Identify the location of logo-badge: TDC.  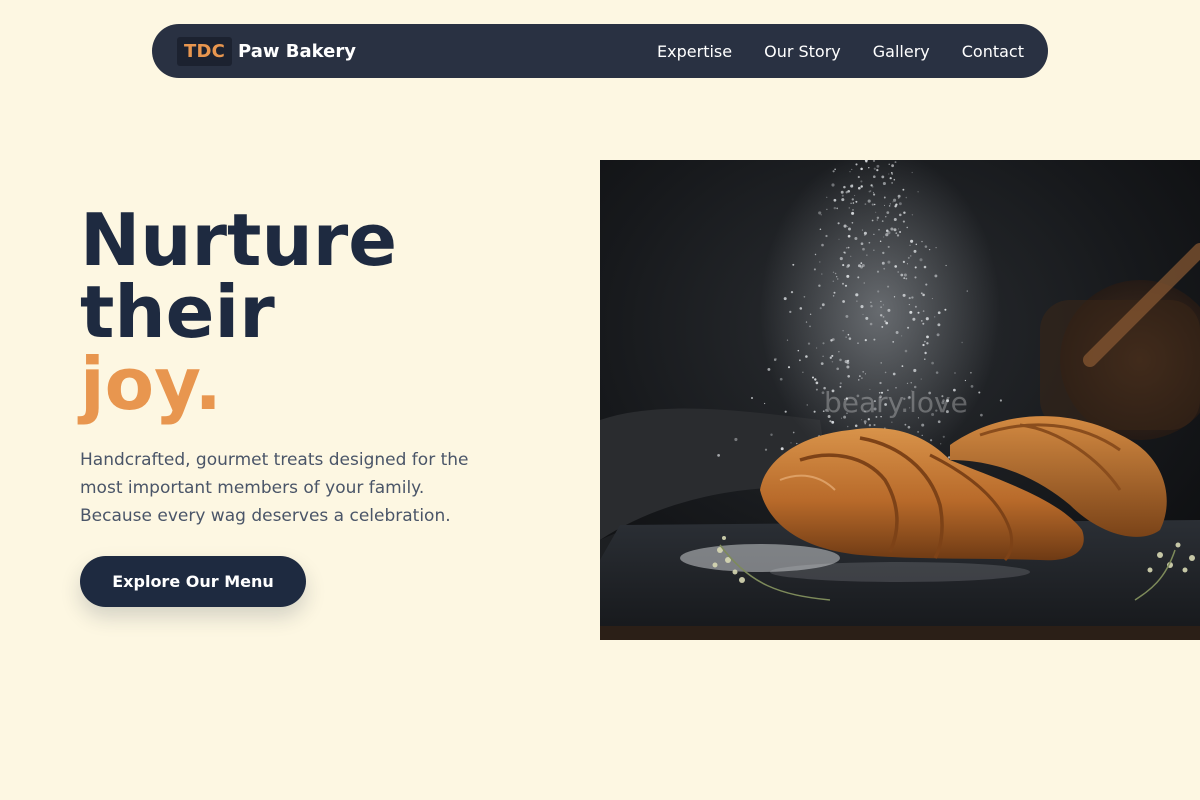
(205, 51).